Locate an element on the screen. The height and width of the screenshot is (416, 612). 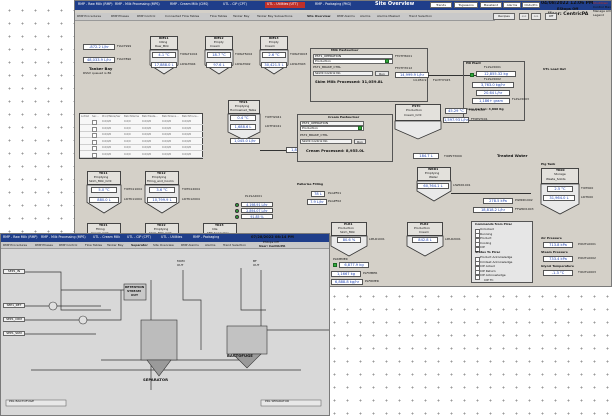
rms2-level: 97.6 L is located at coordinates (219, 65).